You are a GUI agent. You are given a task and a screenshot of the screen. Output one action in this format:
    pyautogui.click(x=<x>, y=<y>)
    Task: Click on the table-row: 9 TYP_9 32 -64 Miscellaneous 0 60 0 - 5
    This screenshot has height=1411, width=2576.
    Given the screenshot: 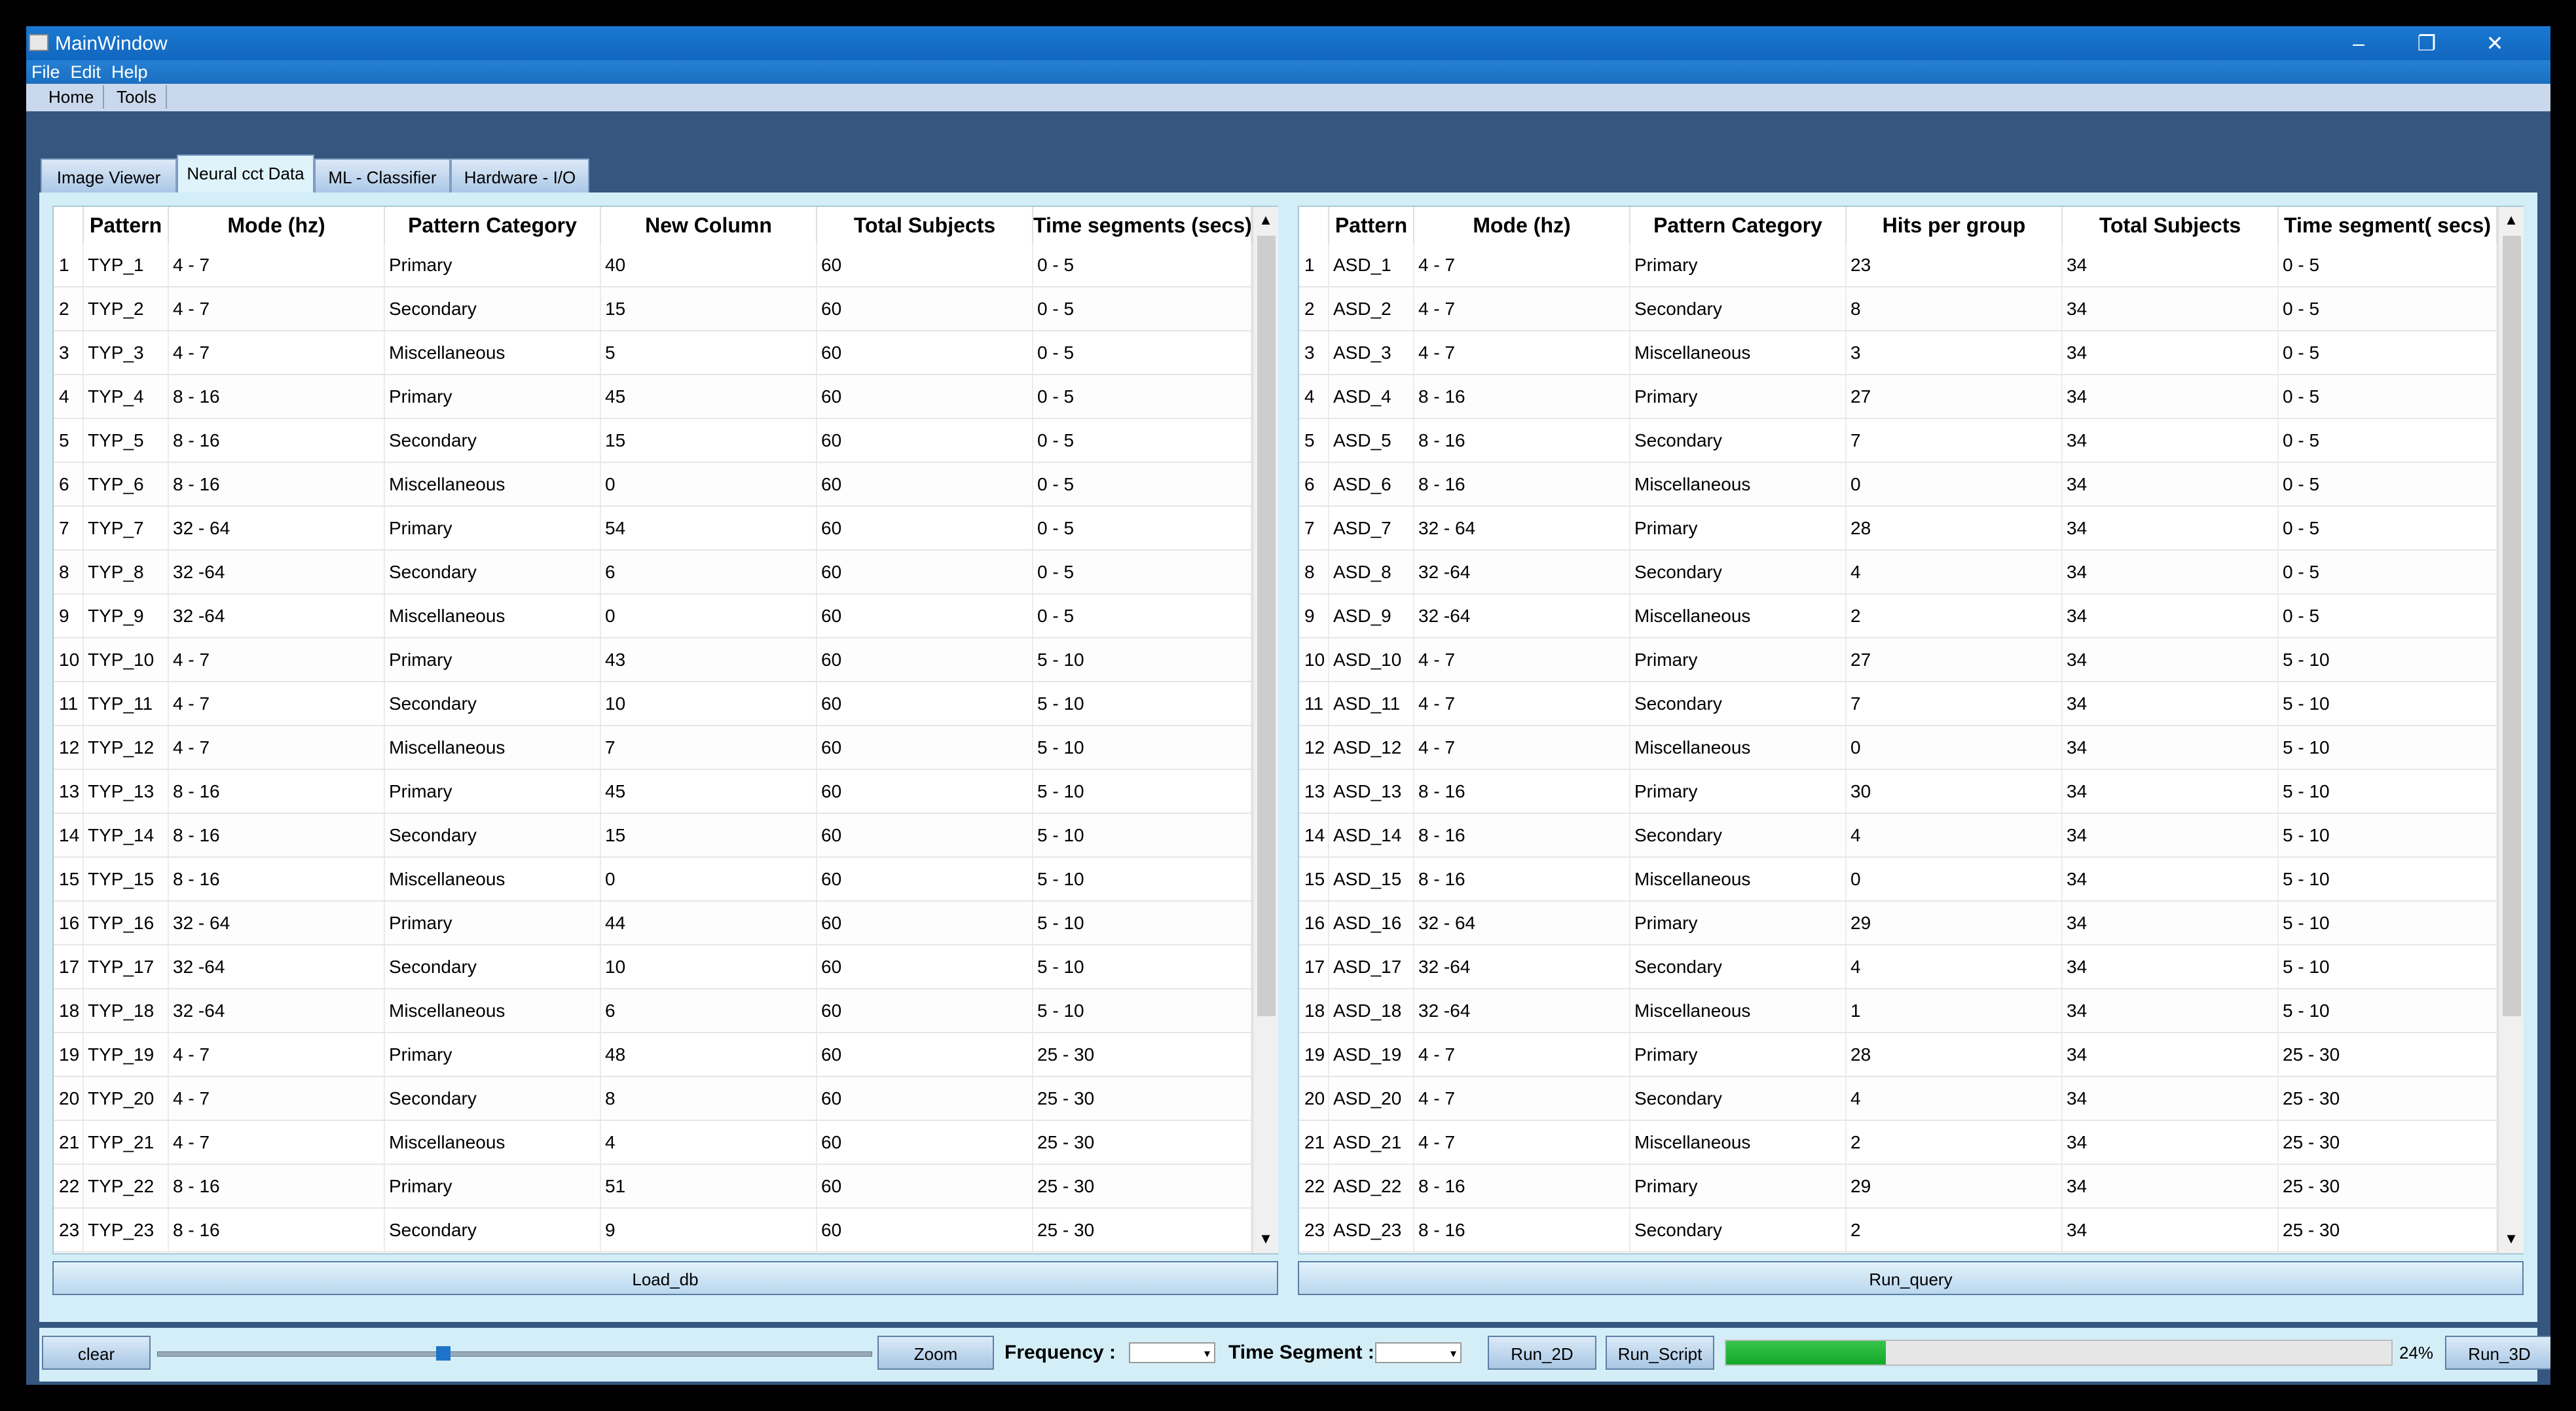 What is the action you would take?
    pyautogui.click(x=653, y=616)
    